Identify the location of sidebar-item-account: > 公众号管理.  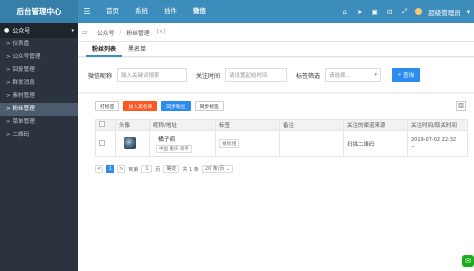
(39, 57).